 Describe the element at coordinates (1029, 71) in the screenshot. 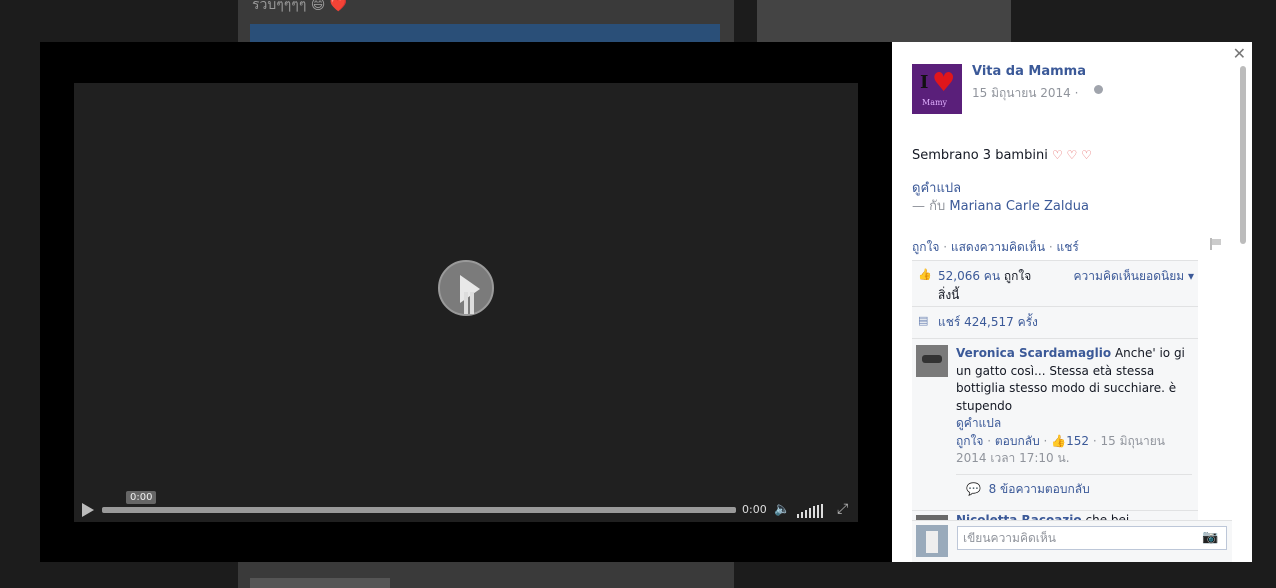

I see `page-name-link: Vita da Mamma` at that location.